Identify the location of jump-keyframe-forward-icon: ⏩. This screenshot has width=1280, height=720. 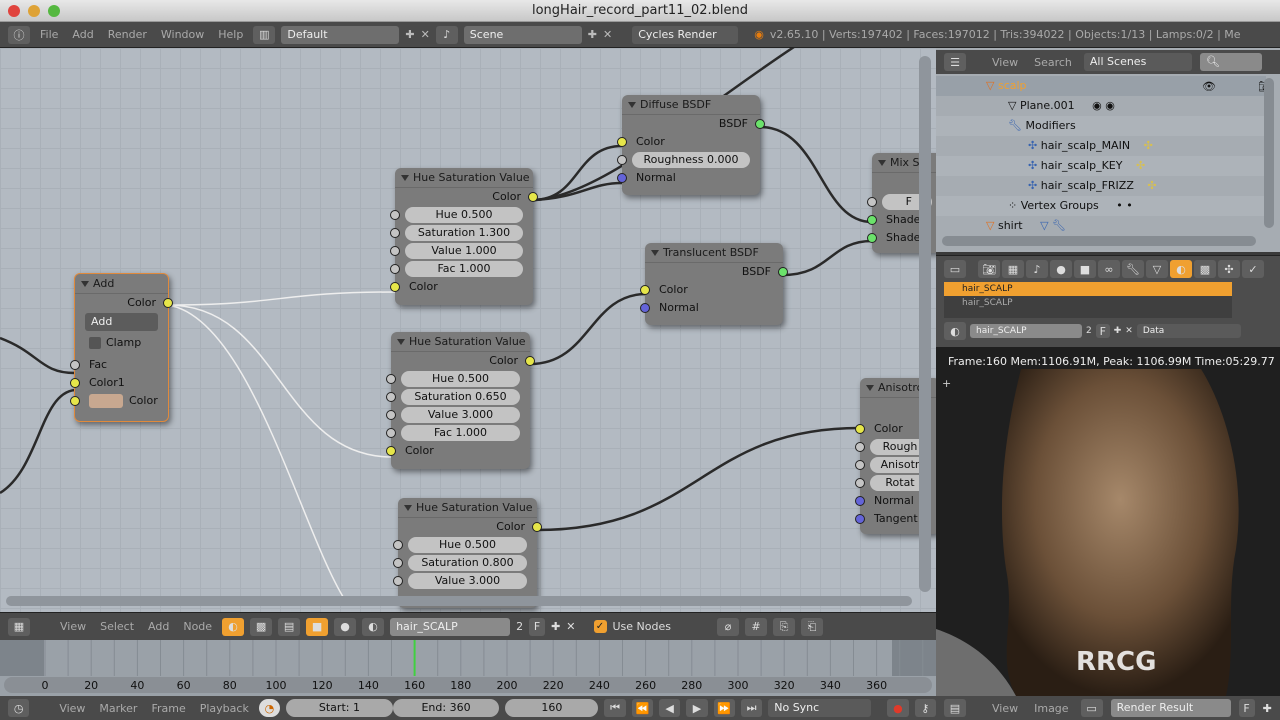
(724, 708).